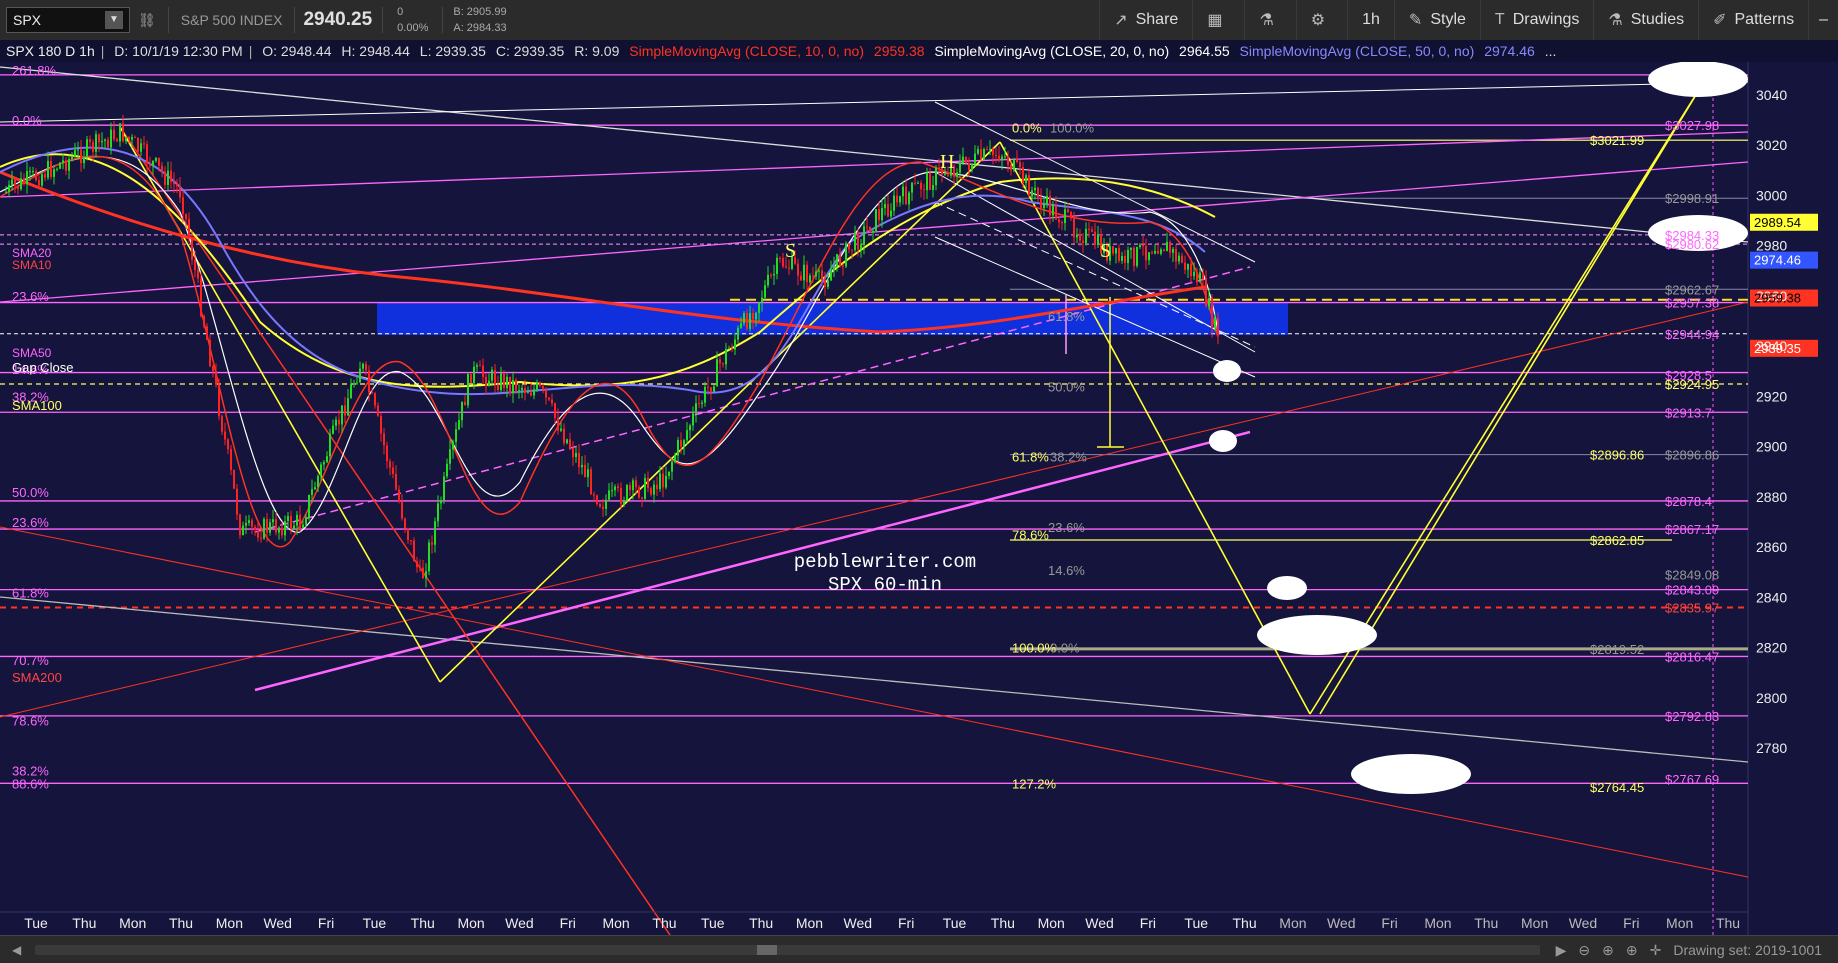 This screenshot has height=963, width=1838. I want to click on fib-mid-label: 14.6%, so click(1066, 570).